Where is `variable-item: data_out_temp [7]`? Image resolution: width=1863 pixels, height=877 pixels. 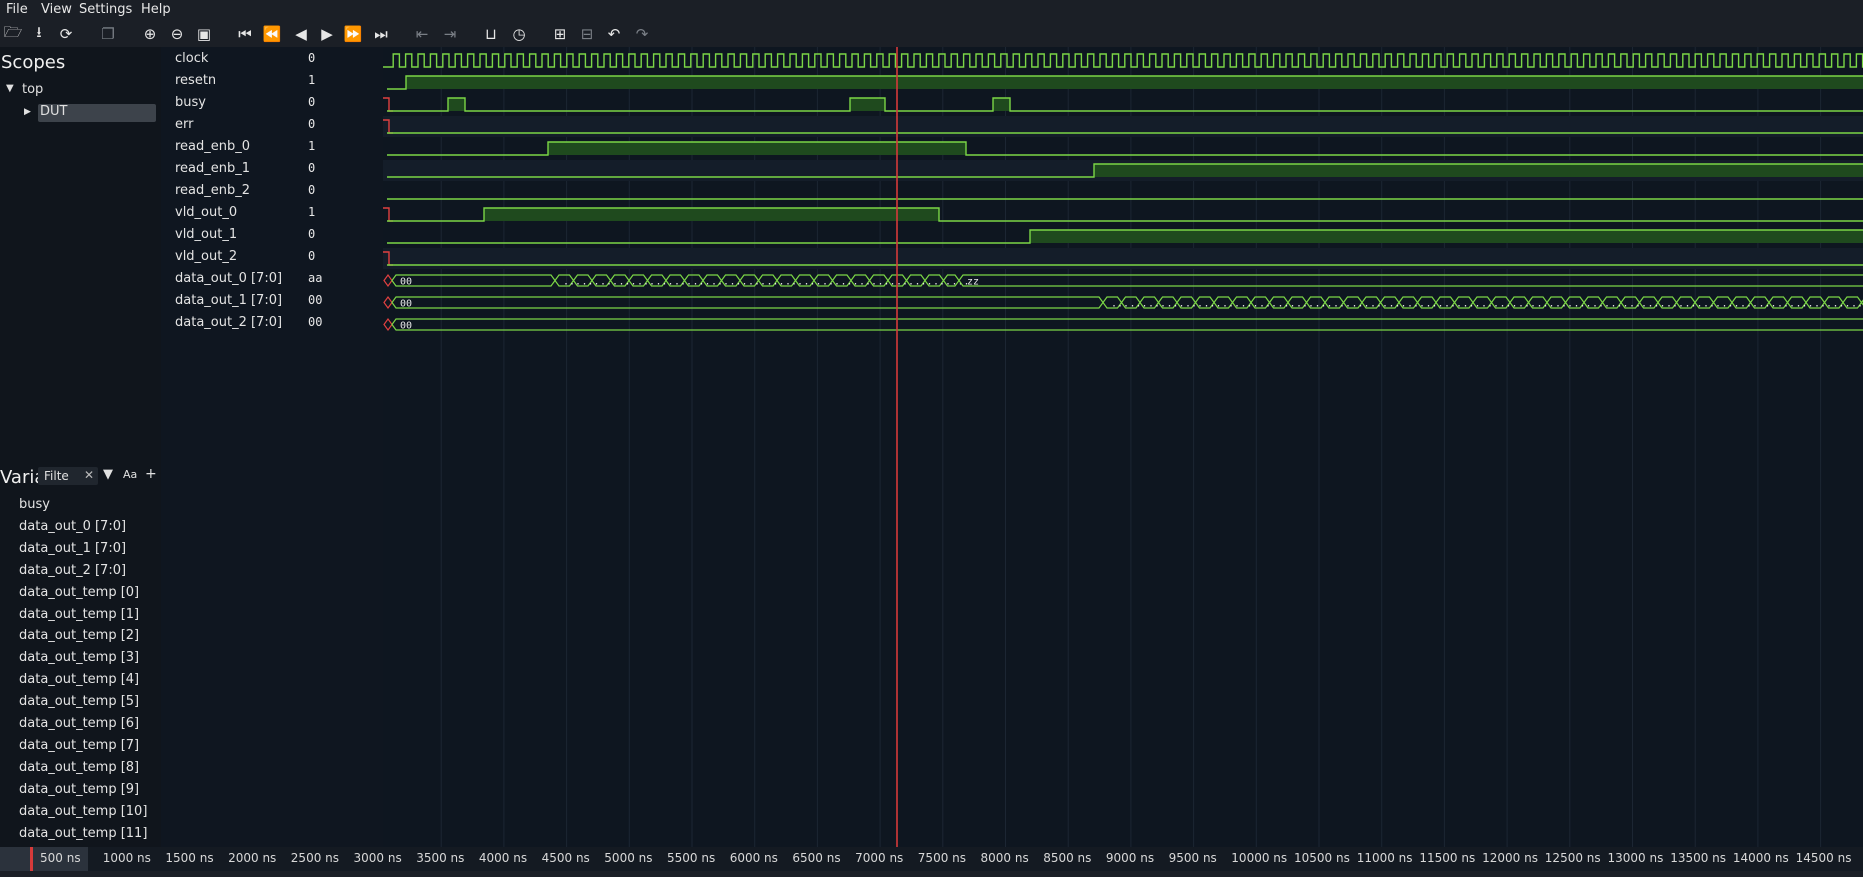
variable-item: data_out_temp [7] is located at coordinates (79, 745).